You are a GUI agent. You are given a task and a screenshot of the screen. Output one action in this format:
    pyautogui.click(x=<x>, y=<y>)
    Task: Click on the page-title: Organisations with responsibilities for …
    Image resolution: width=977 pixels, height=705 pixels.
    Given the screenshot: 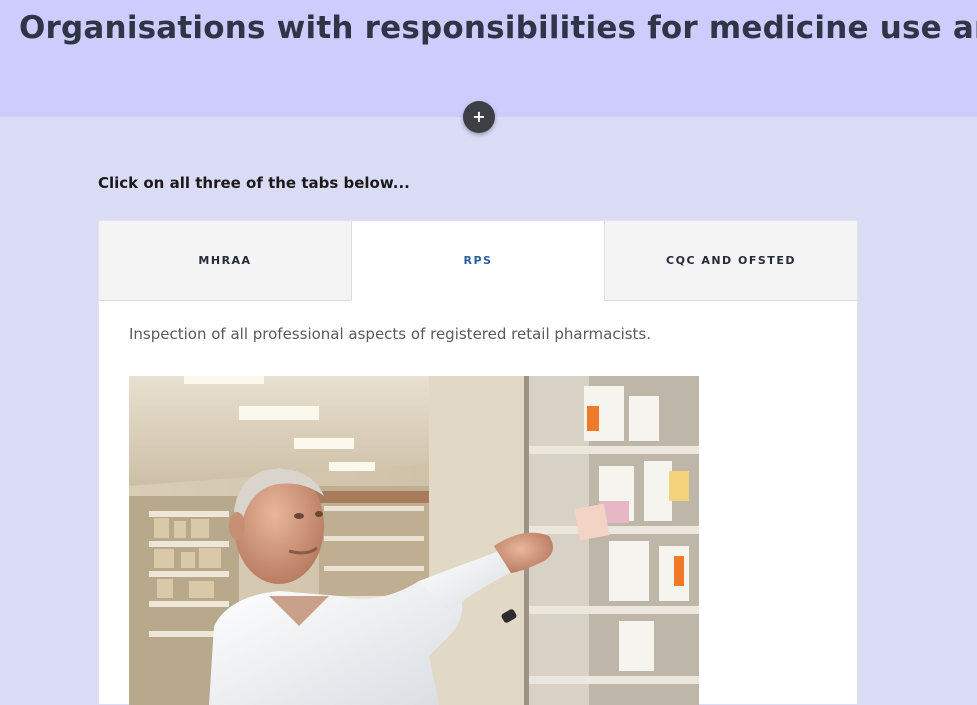 What is the action you would take?
    pyautogui.click(x=498, y=28)
    